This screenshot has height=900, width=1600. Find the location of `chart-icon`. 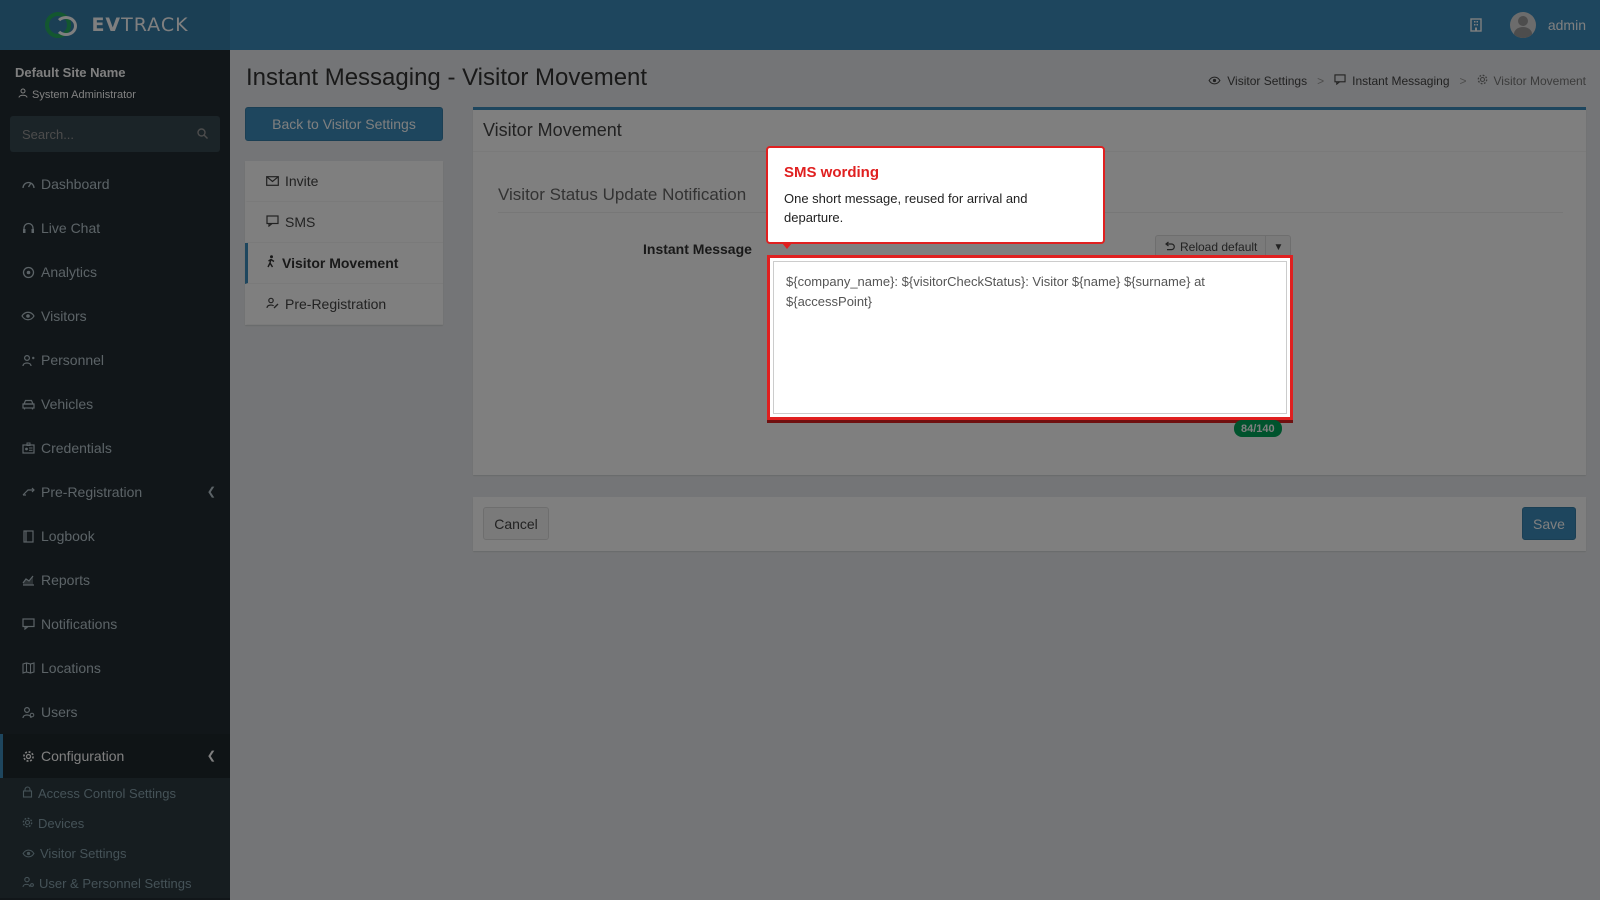

chart-icon is located at coordinates (28, 580).